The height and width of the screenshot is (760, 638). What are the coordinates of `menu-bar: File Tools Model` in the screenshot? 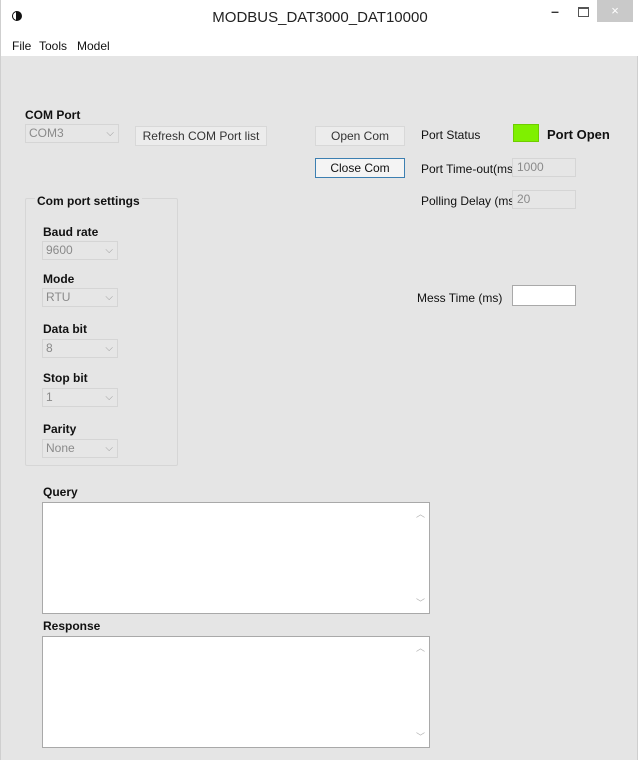 It's located at (319, 45).